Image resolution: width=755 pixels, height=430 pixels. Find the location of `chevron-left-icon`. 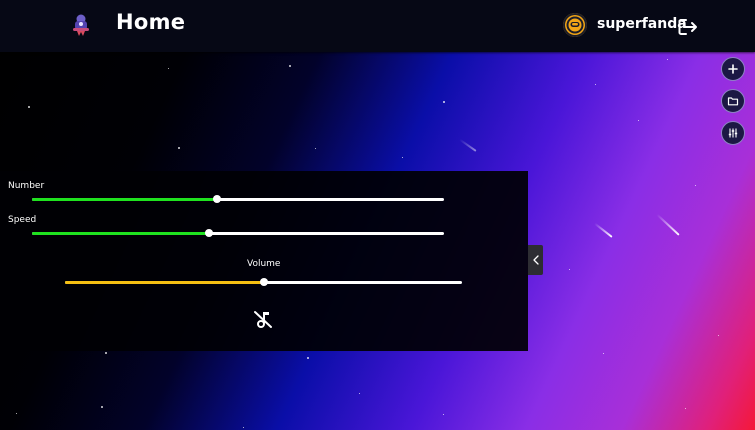

chevron-left-icon is located at coordinates (535, 260).